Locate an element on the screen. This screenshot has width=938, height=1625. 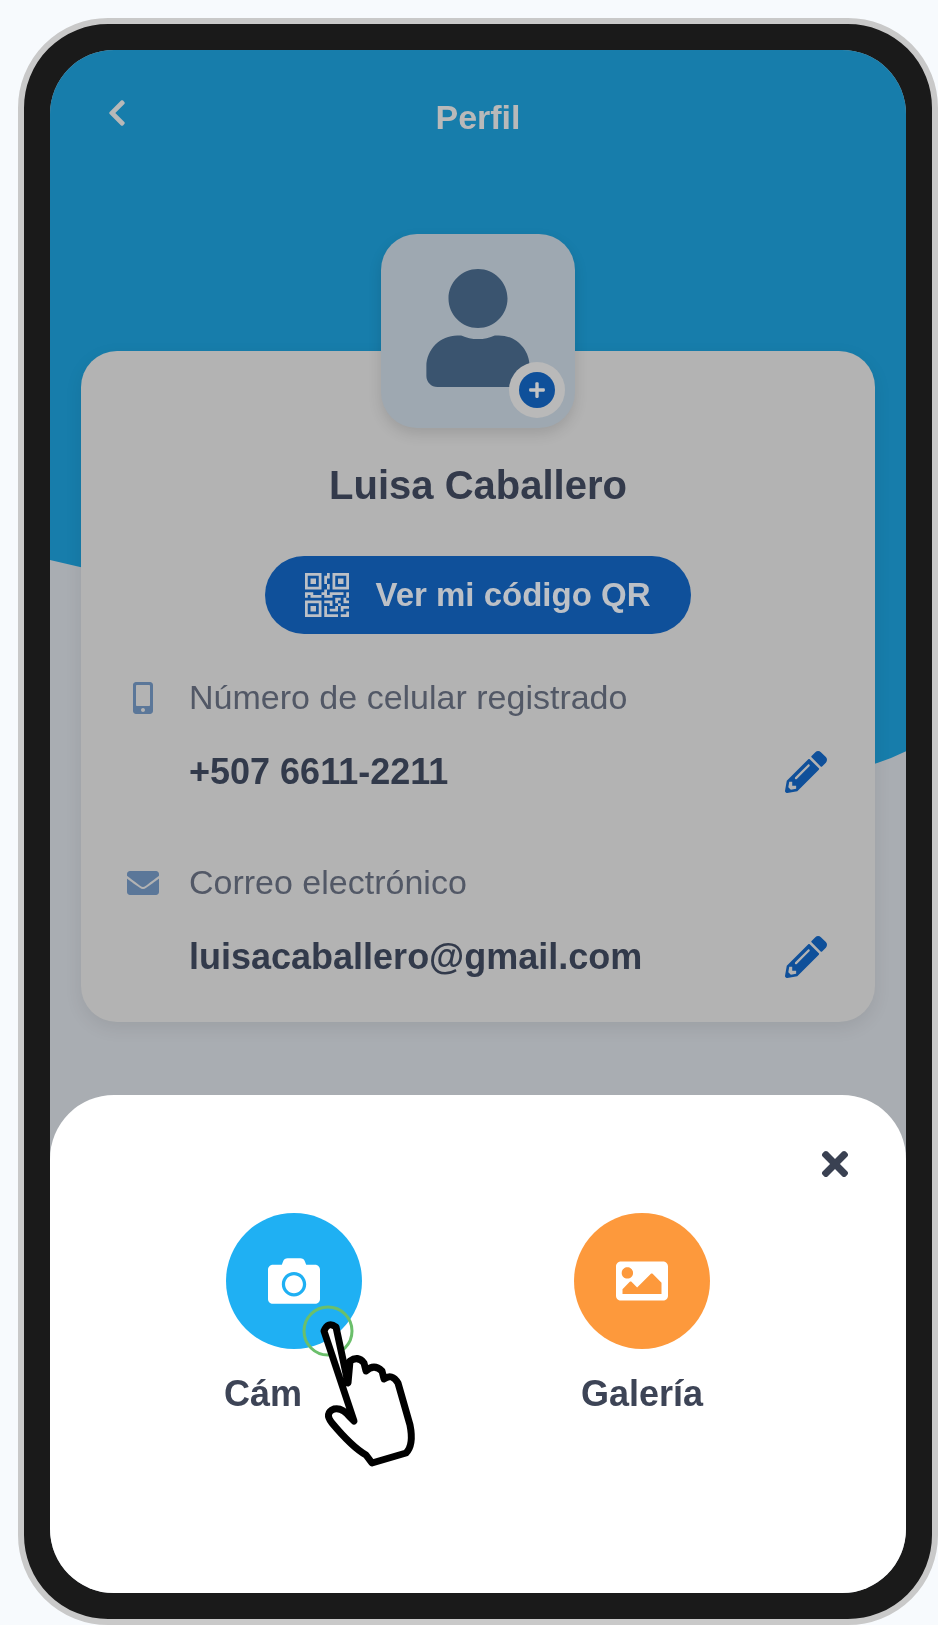
plus-icon is located at coordinates (537, 390).